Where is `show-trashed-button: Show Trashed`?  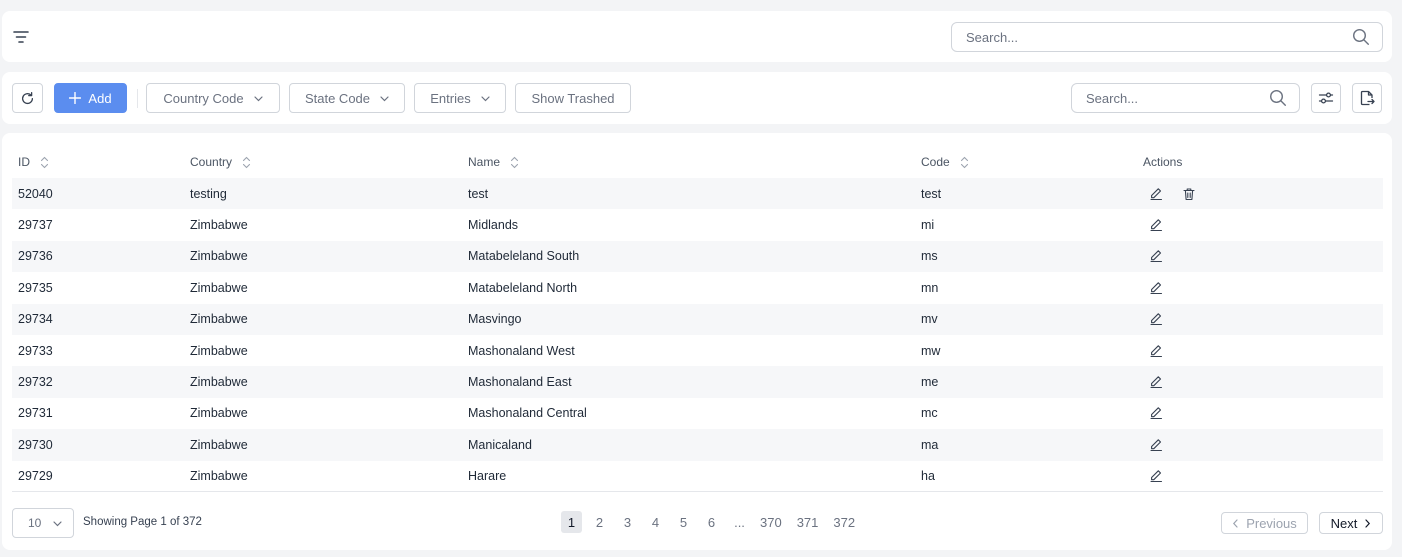 show-trashed-button: Show Trashed is located at coordinates (573, 98).